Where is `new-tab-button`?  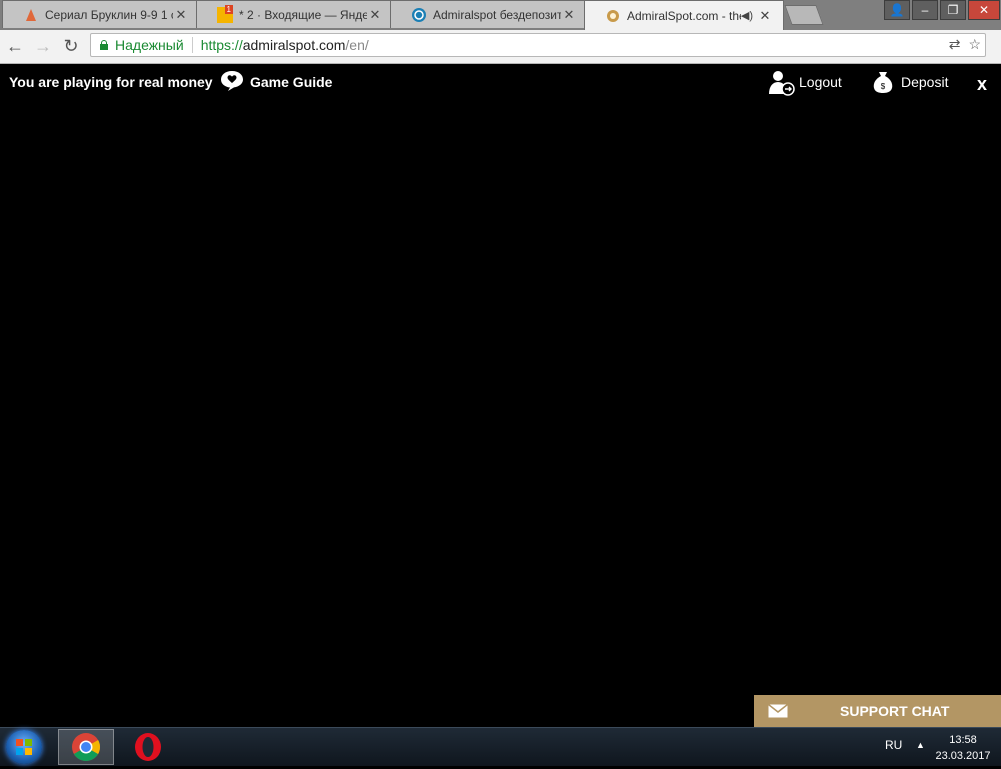 new-tab-button is located at coordinates (804, 15).